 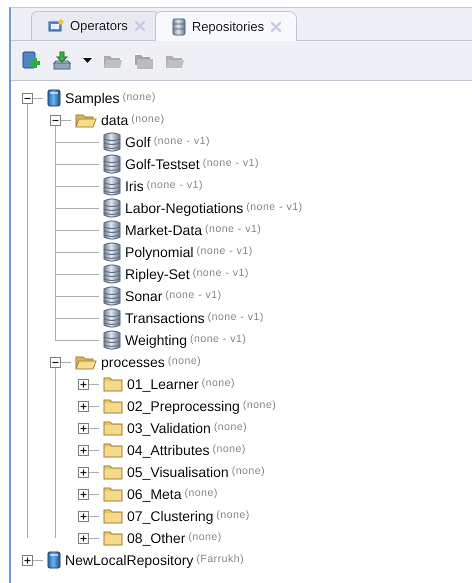 I want to click on tree-item: 08_Other, so click(x=156, y=538).